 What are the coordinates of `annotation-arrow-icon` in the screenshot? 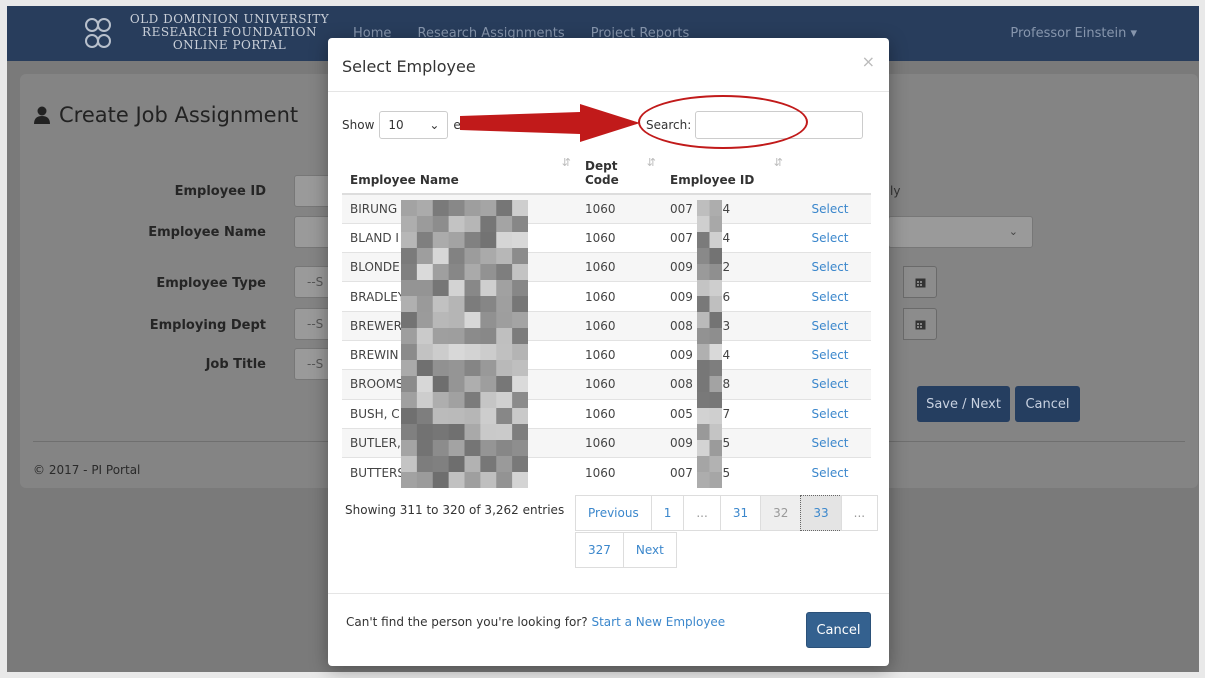 It's located at (550, 123).